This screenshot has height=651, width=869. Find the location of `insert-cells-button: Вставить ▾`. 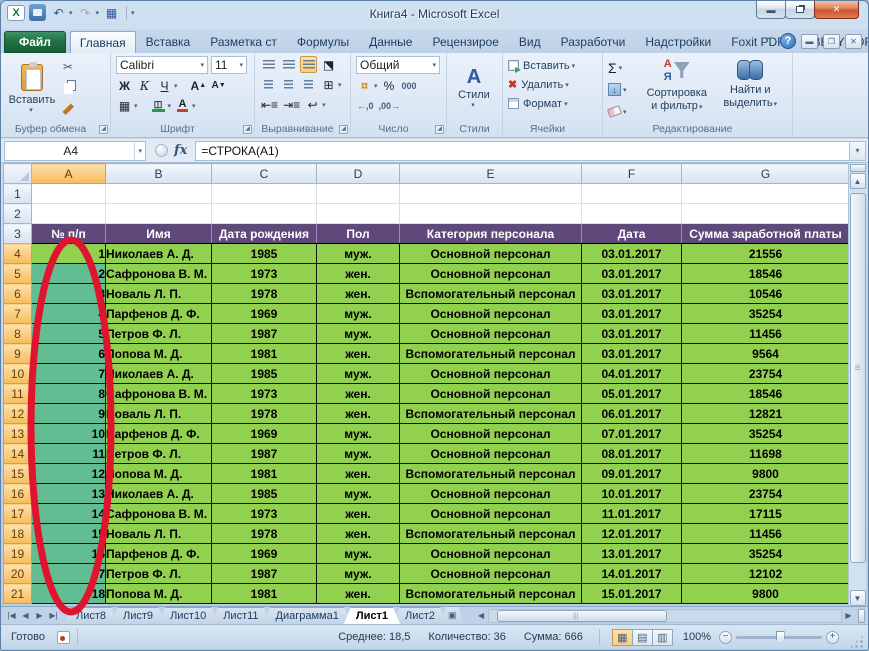

insert-cells-button: Вставить ▾ is located at coordinates (552, 65).